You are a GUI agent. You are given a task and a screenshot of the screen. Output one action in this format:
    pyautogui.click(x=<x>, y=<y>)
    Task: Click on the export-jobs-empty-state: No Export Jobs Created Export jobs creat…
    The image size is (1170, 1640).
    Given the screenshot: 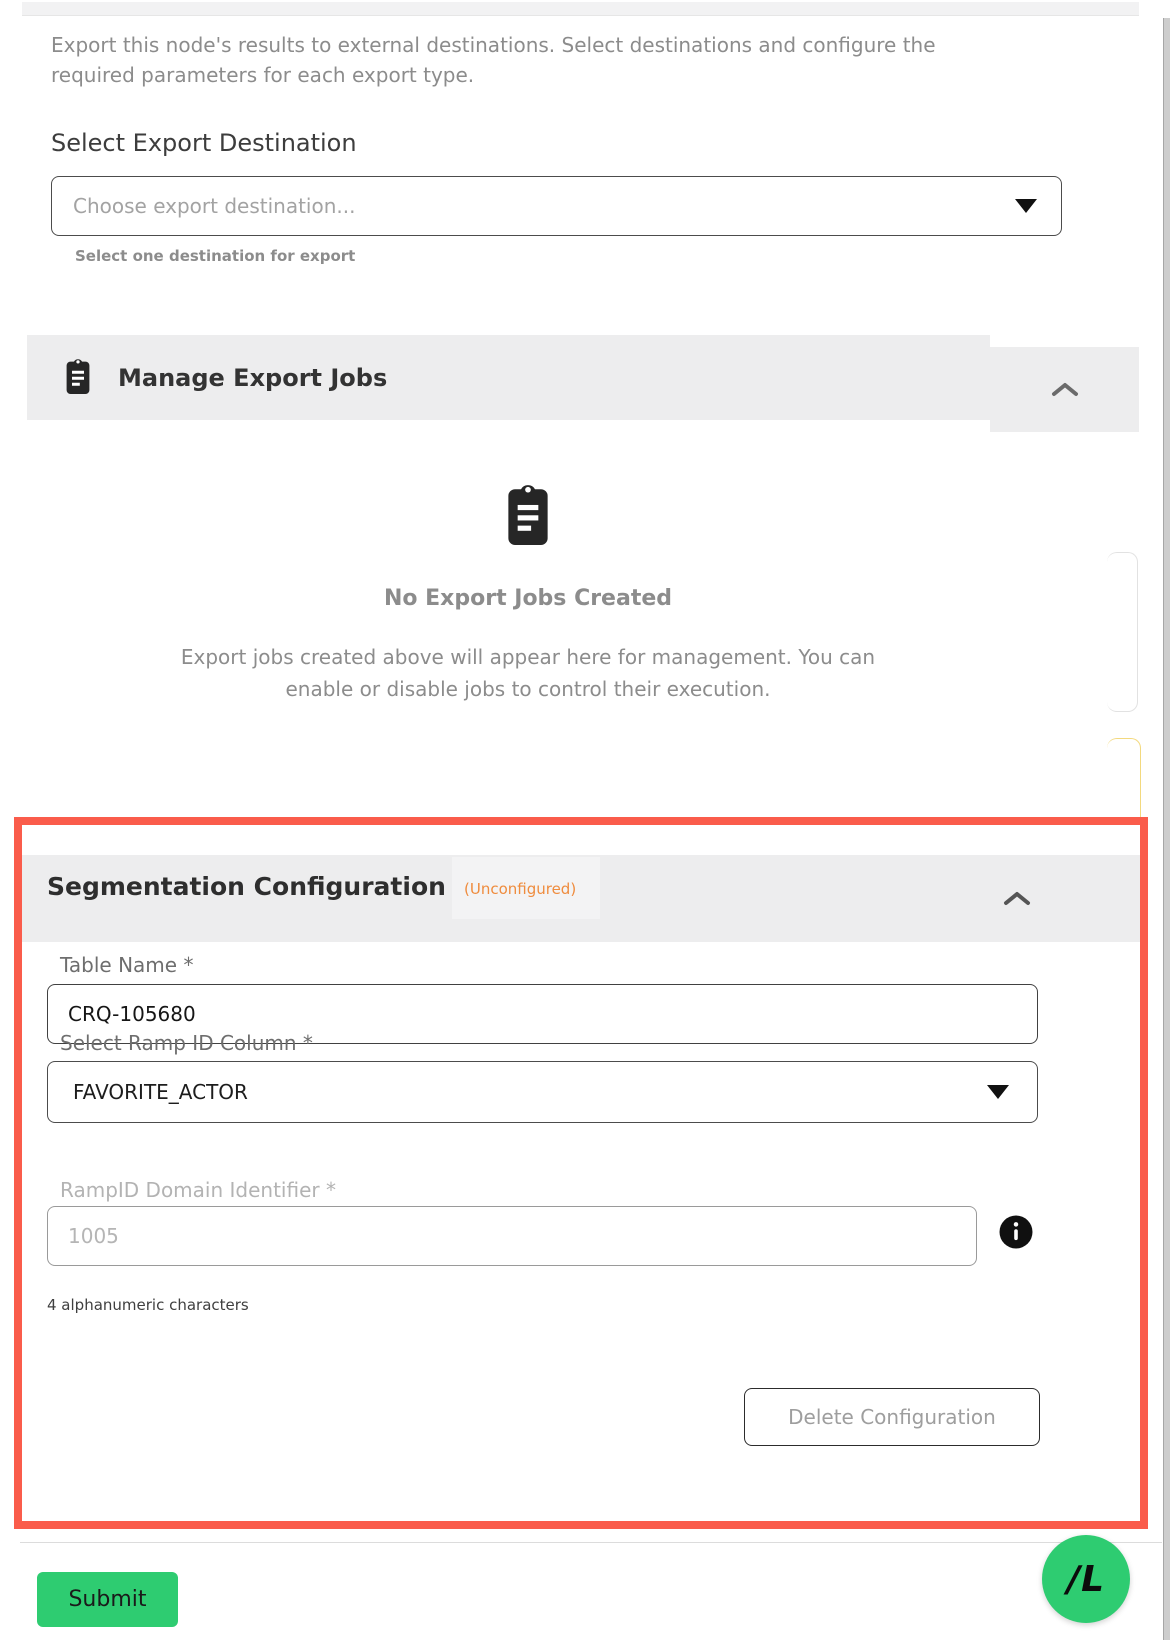 What is the action you would take?
    pyautogui.click(x=528, y=592)
    